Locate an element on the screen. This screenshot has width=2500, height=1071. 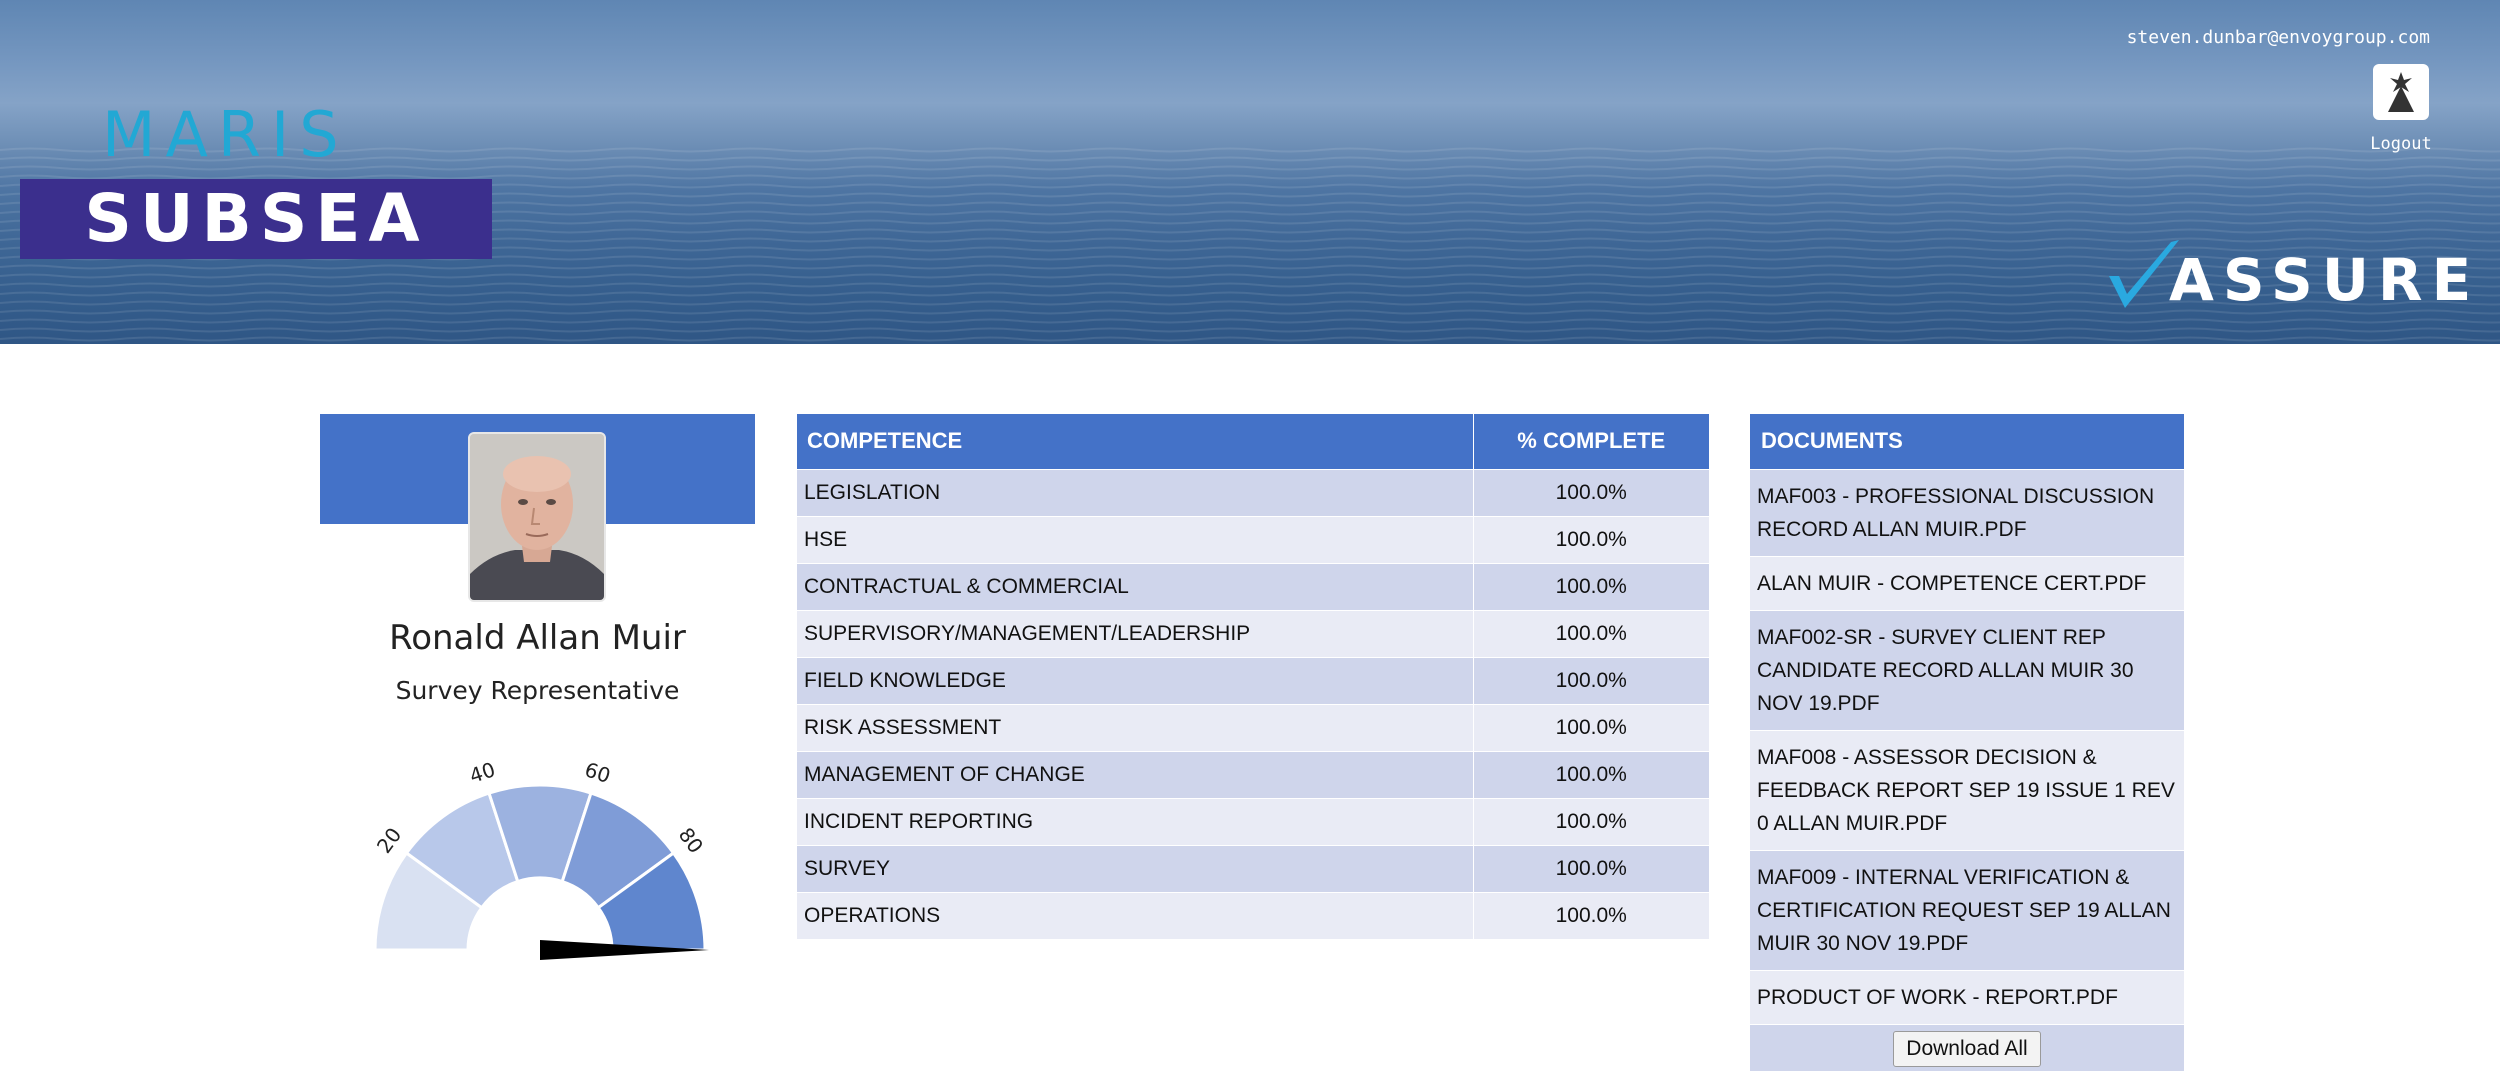
subsea-logo: SUBSEA is located at coordinates (256, 219).